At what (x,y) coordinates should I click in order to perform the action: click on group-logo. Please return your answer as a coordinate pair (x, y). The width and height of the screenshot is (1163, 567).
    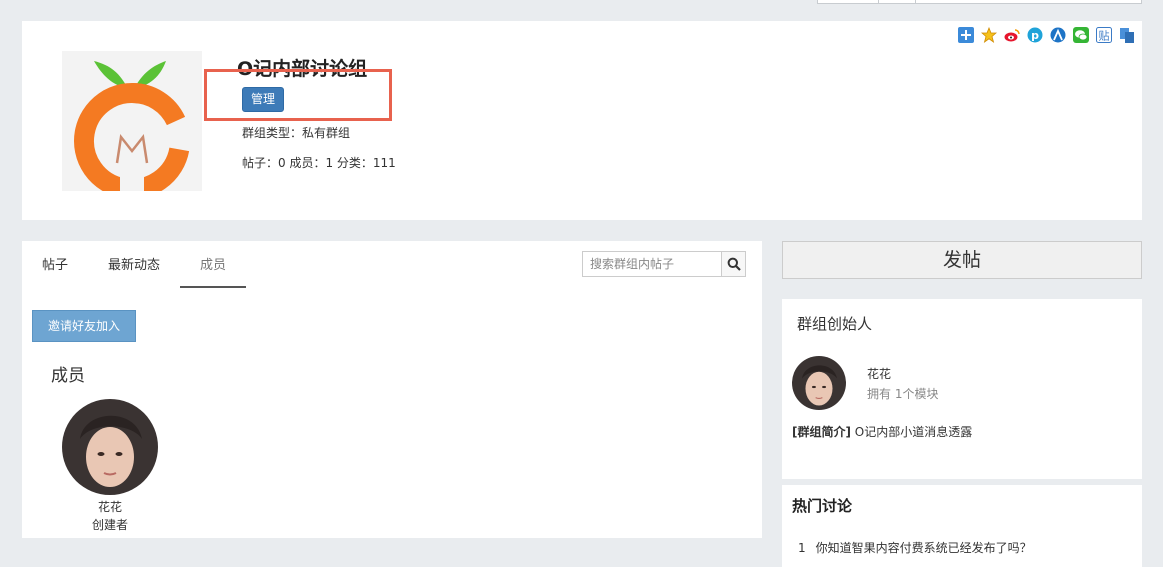
    Looking at the image, I should click on (132, 125).